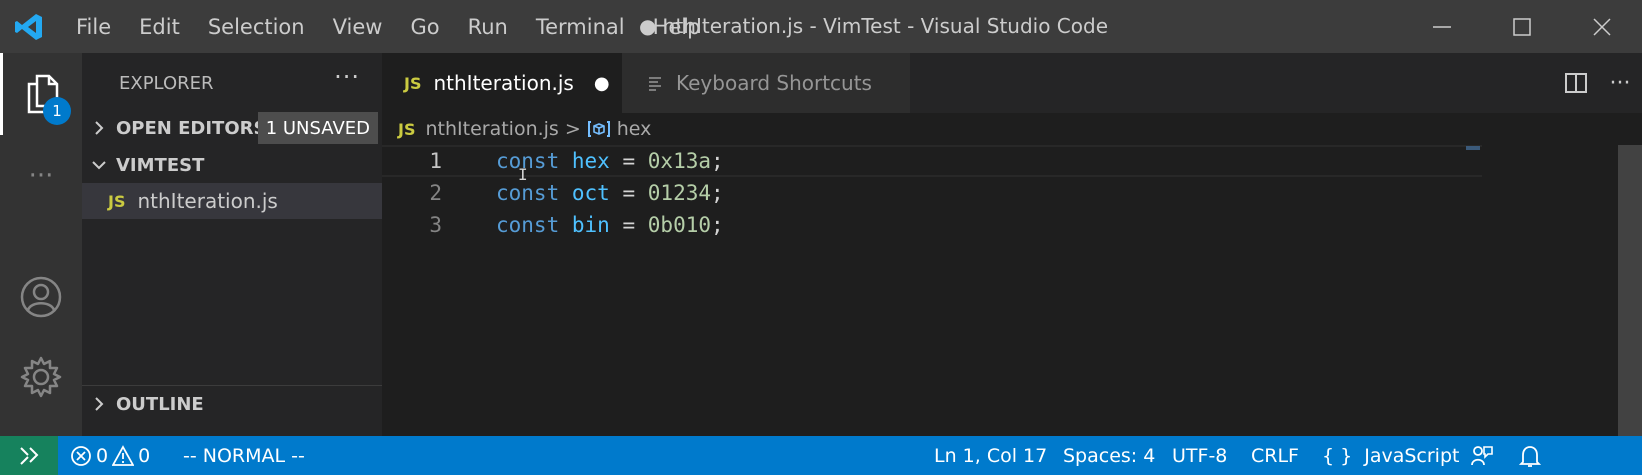 This screenshot has height=475, width=1642. I want to click on gear-icon, so click(41, 377).